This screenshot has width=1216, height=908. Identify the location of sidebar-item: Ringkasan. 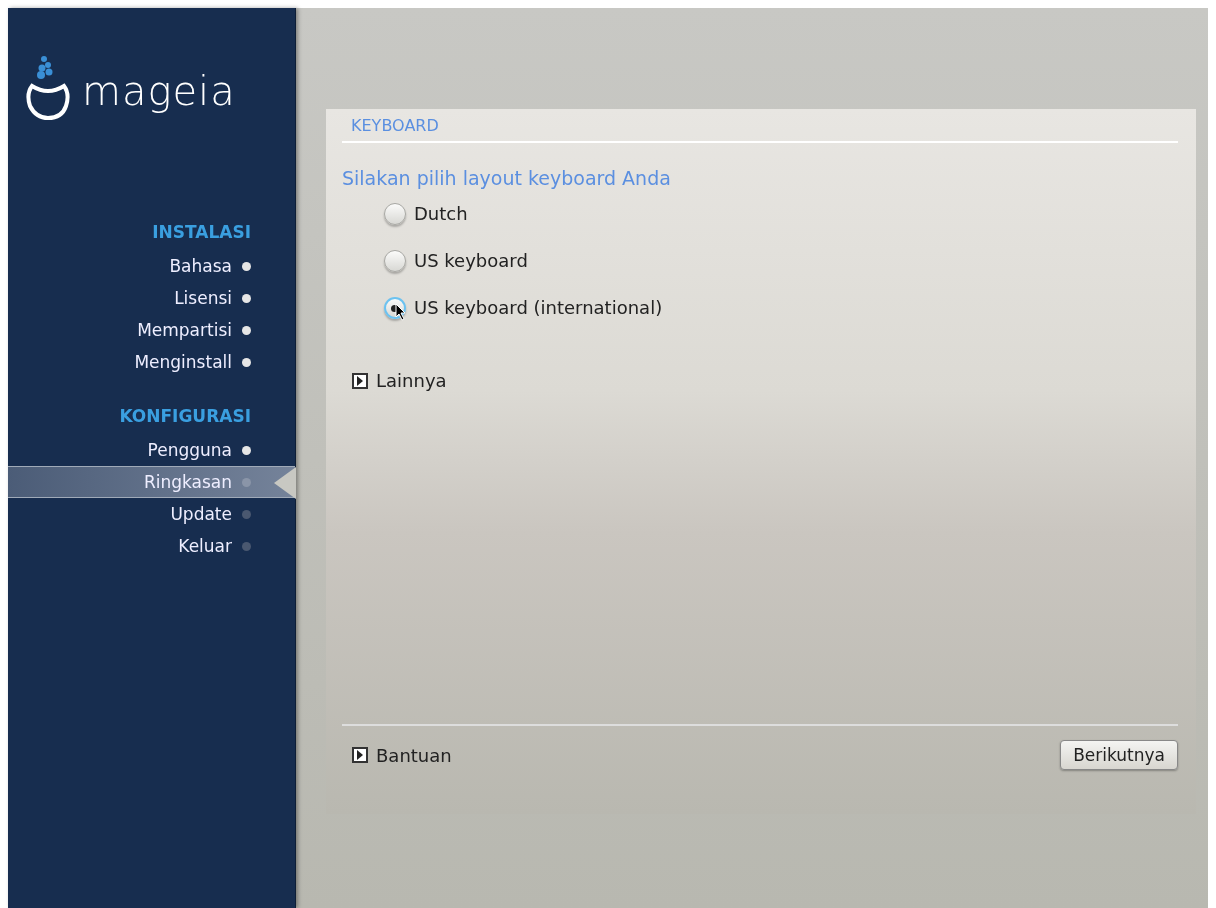
(187, 482).